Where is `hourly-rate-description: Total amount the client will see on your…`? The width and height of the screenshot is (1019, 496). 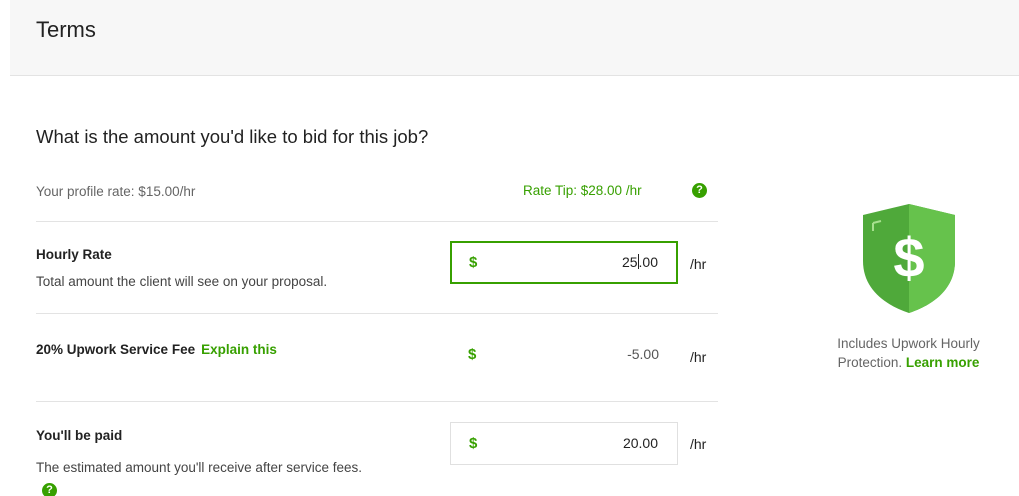 hourly-rate-description: Total amount the client will see on your… is located at coordinates (182, 281).